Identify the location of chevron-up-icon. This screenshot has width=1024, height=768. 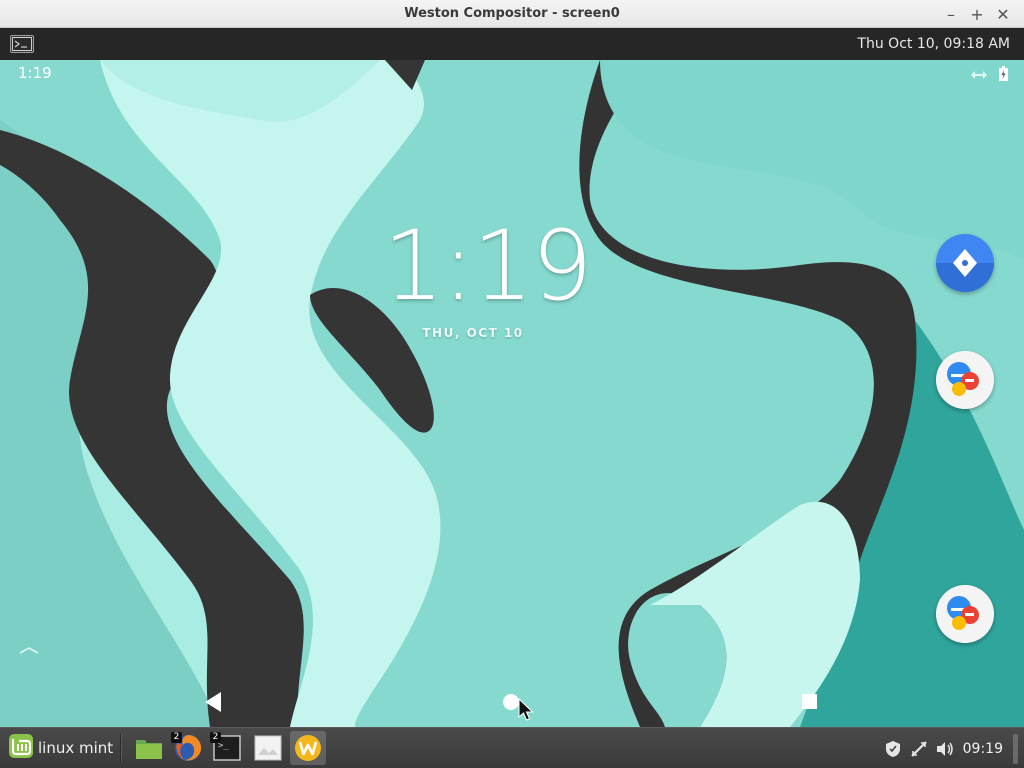
(29, 647).